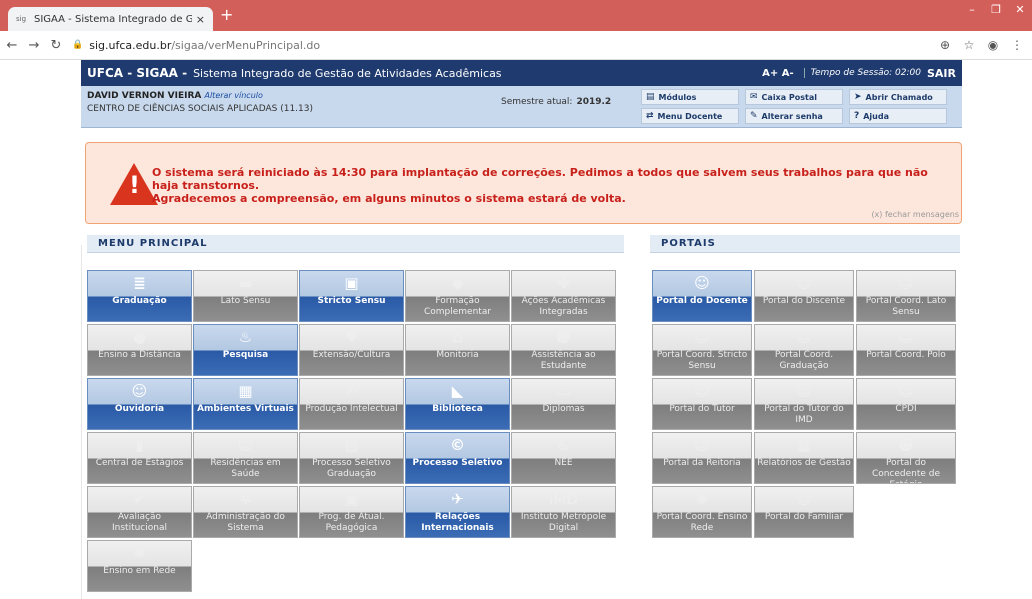 This screenshot has height=599, width=1032. Describe the element at coordinates (858, 97) in the screenshot. I see `abrir-chamado-icon: ➤` at that location.